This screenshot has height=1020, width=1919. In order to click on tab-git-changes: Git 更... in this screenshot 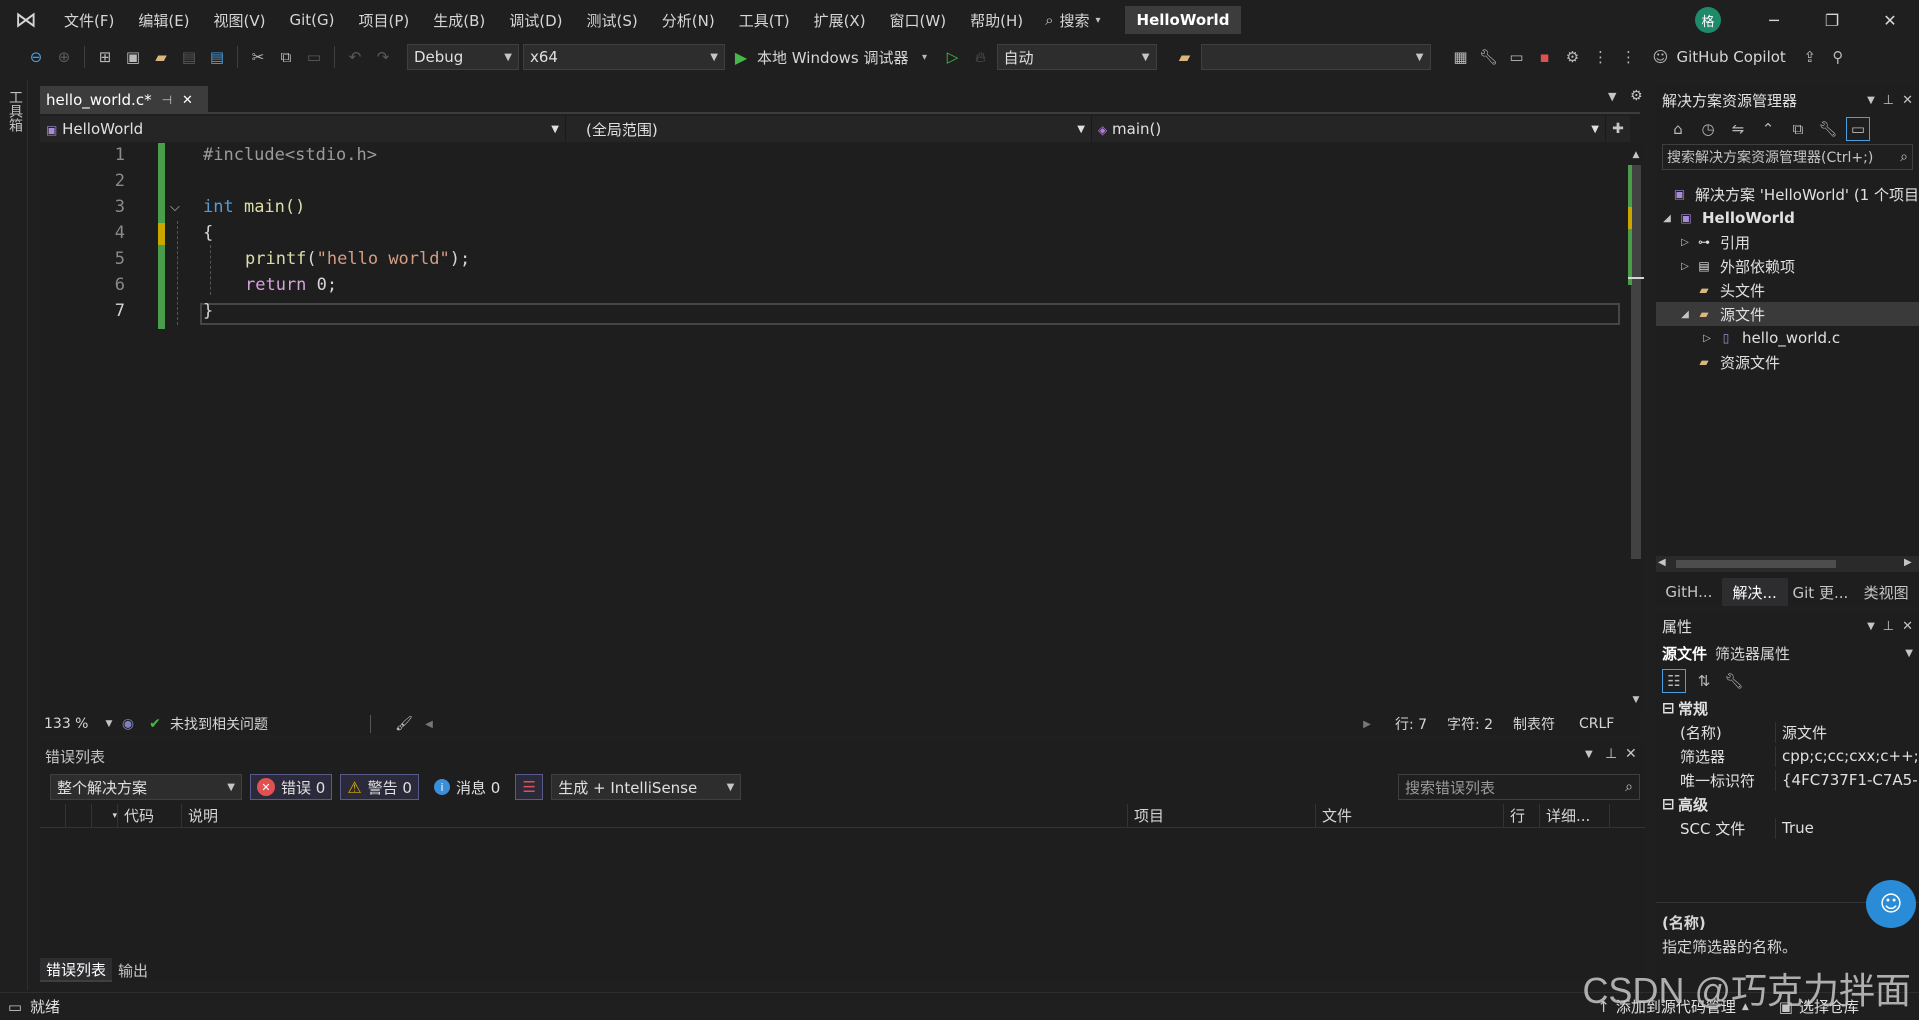, I will do `click(1821, 592)`.